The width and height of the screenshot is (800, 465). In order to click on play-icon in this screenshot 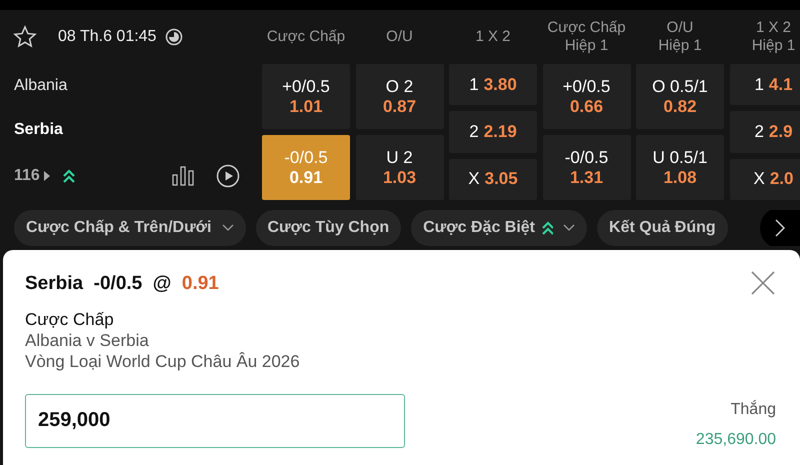, I will do `click(228, 176)`.